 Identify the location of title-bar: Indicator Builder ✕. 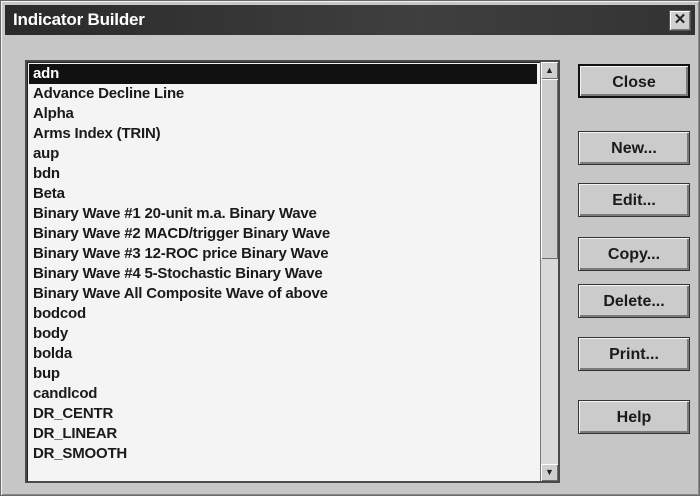
(350, 20).